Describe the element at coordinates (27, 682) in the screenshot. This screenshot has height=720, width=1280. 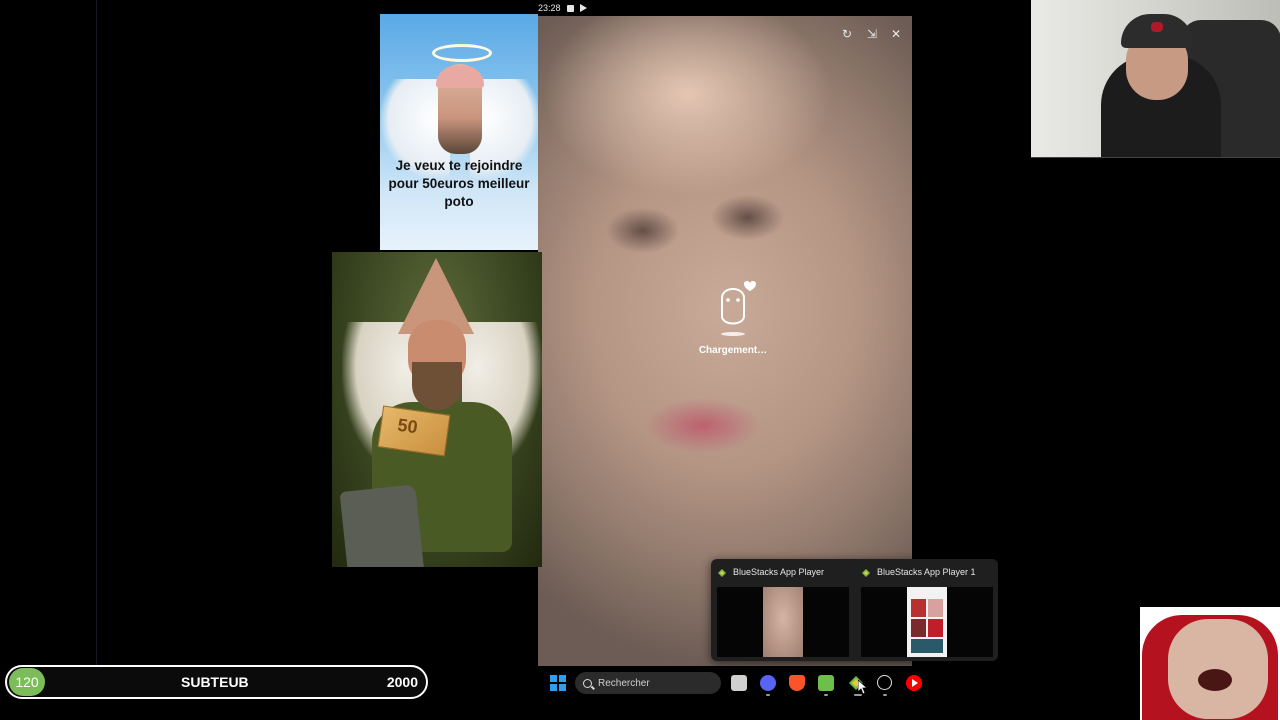
I see `sub-goal-count: 120` at that location.